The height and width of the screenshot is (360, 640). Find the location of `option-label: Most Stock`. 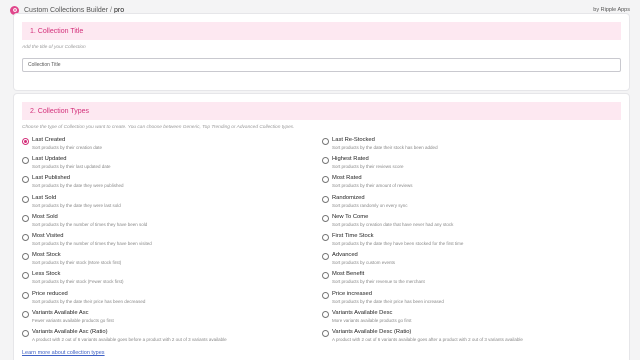

option-label: Most Stock is located at coordinates (46, 255).